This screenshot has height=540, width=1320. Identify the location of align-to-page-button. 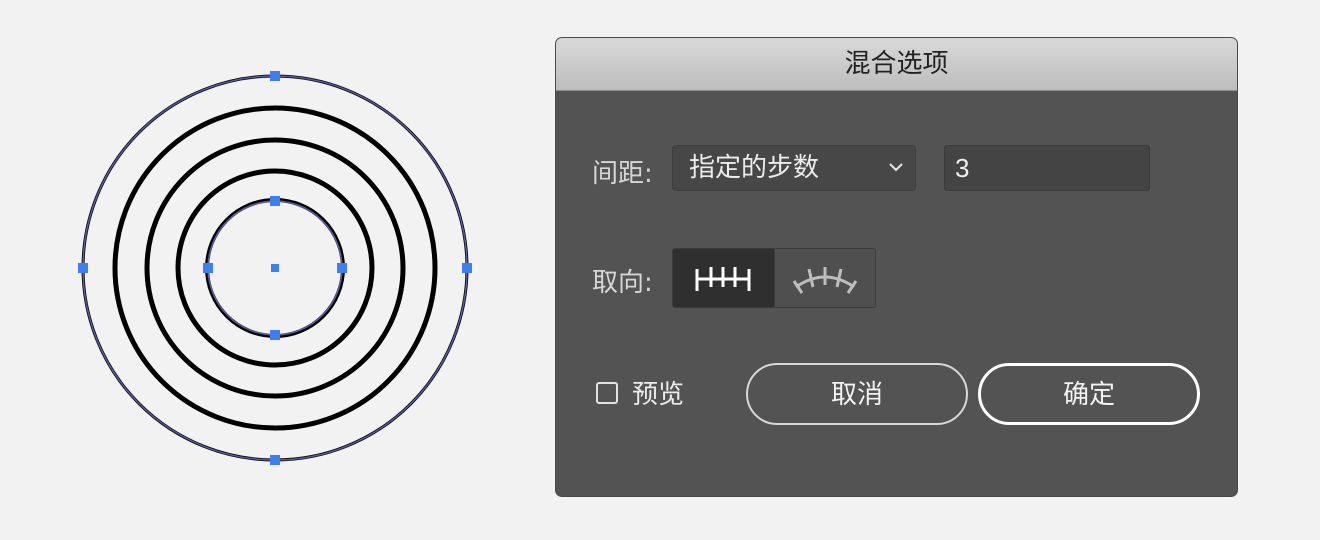
(723, 278).